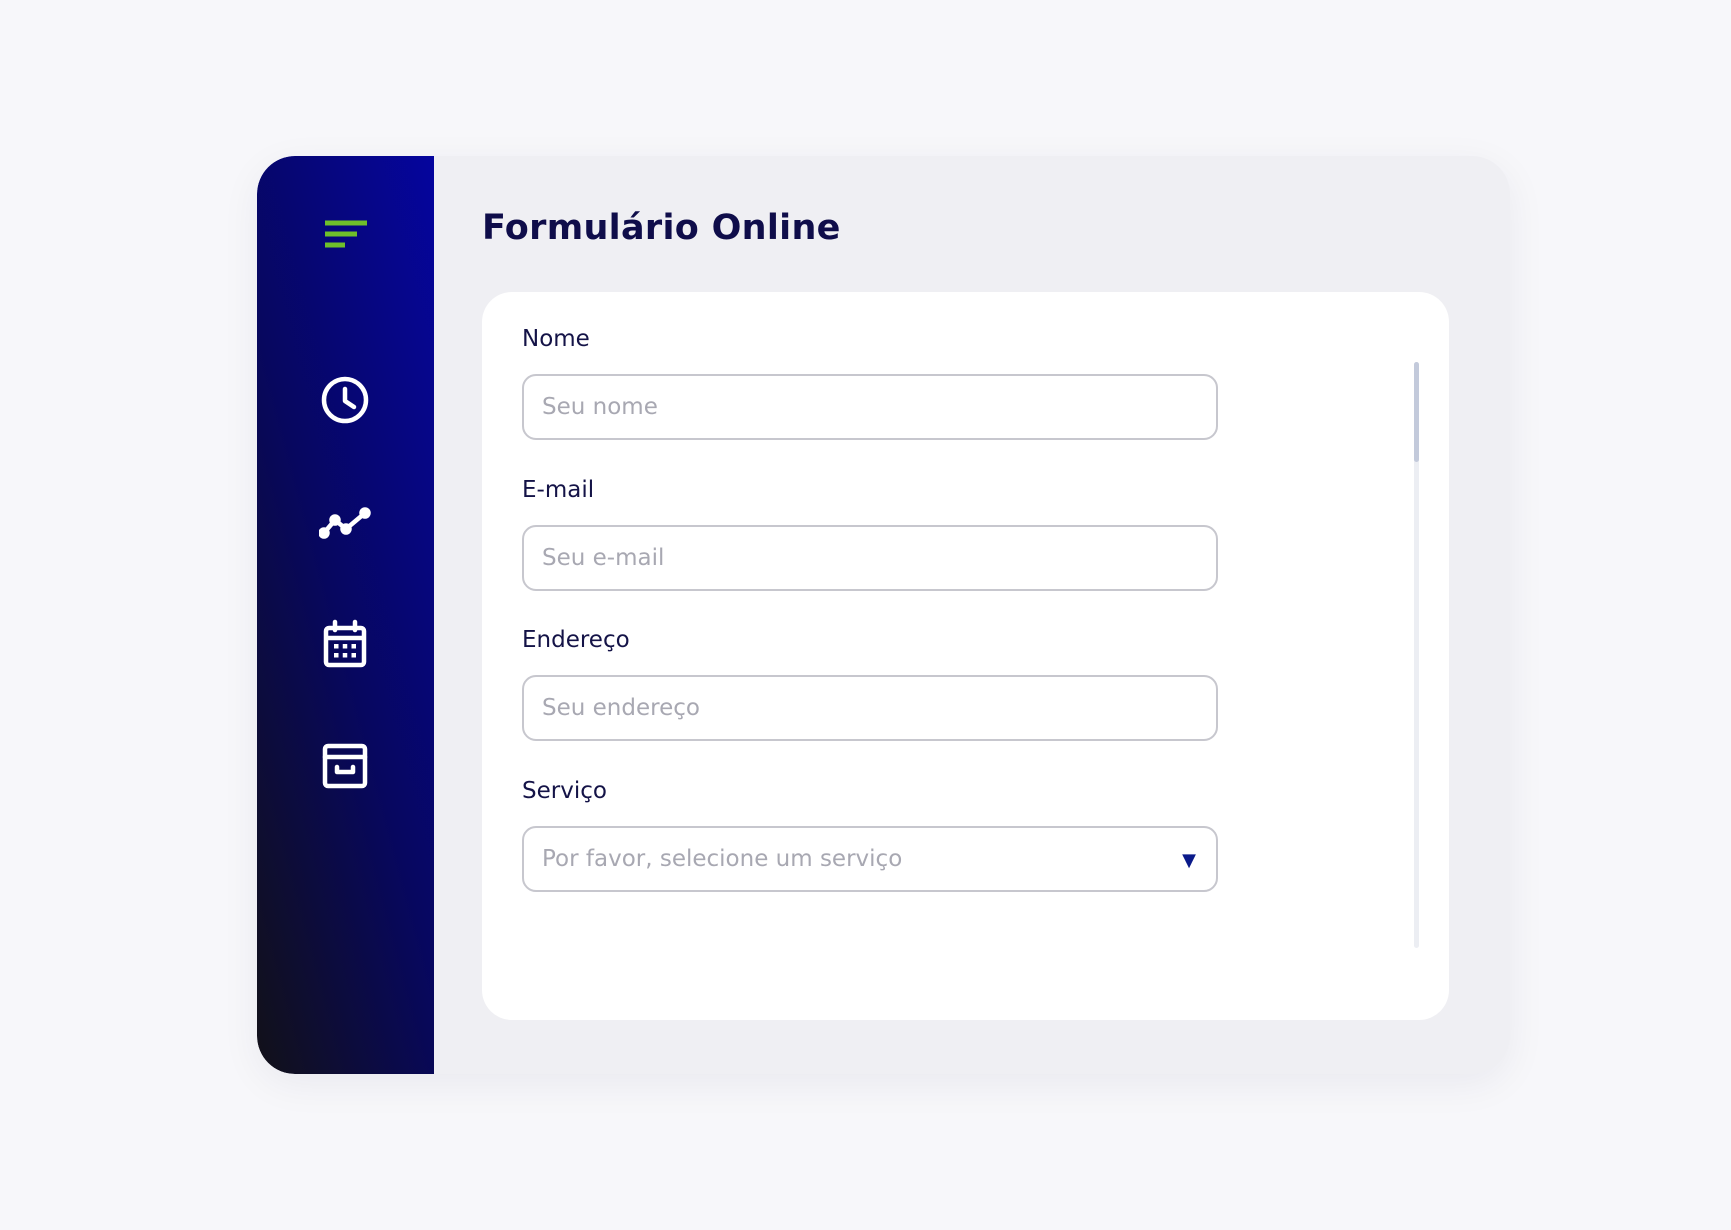  I want to click on email-field-box, so click(870, 558).